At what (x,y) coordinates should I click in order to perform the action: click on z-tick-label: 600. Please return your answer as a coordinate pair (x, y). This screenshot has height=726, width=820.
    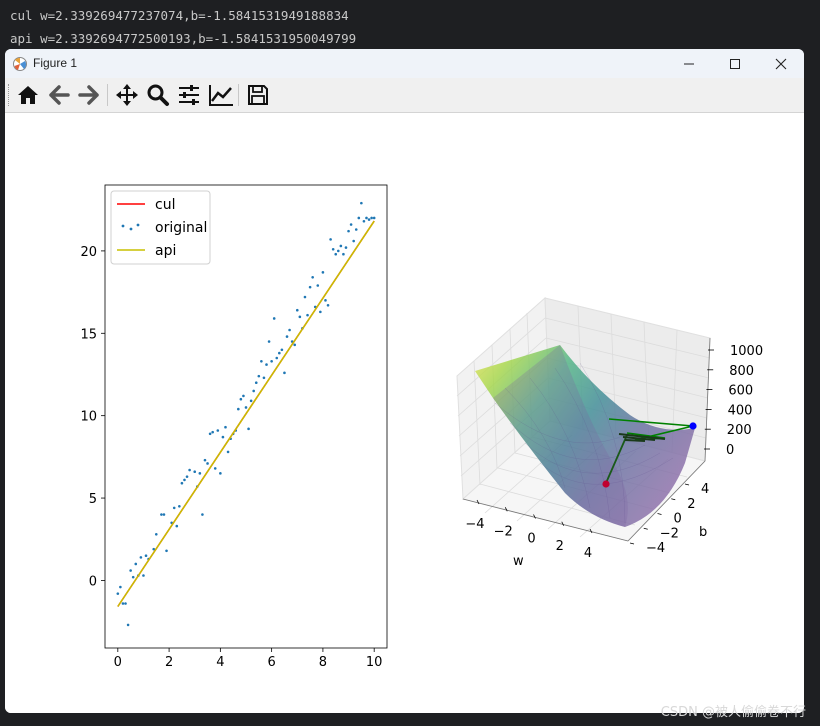
    Looking at the image, I should click on (740, 391).